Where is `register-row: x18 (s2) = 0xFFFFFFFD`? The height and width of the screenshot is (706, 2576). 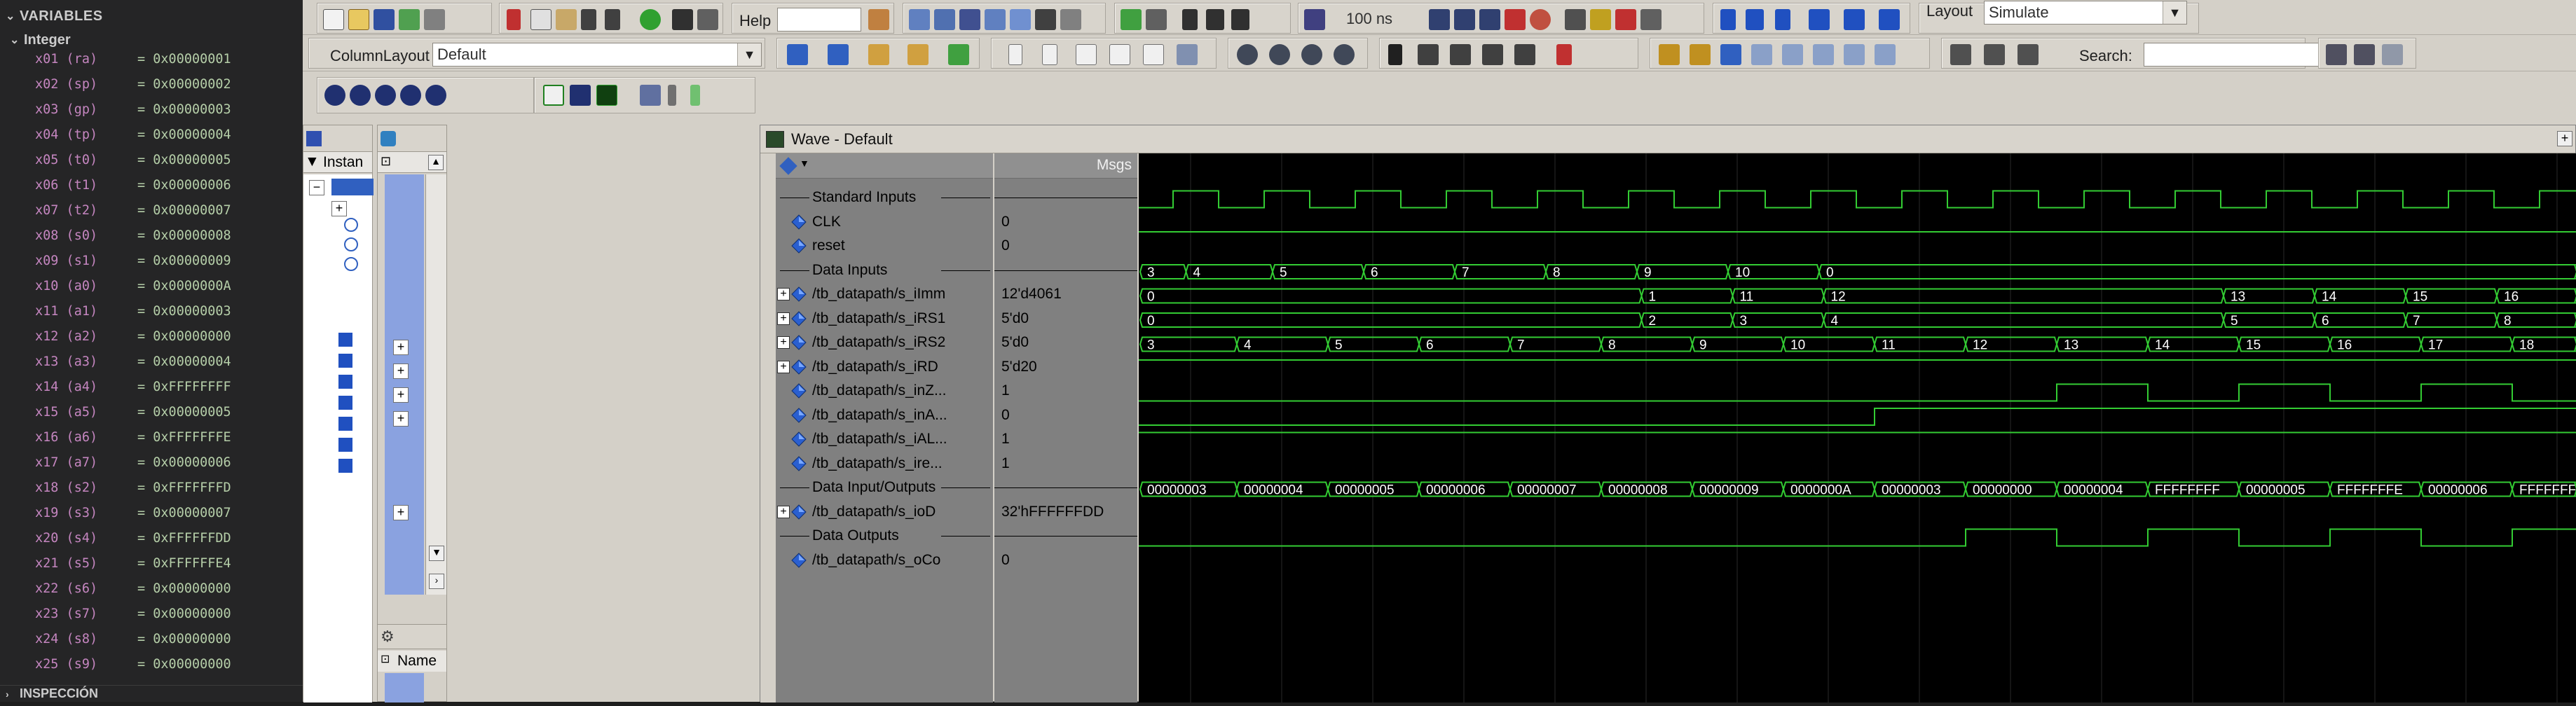
register-row: x18 (s2) = 0xFFFFFFFD is located at coordinates (151, 487).